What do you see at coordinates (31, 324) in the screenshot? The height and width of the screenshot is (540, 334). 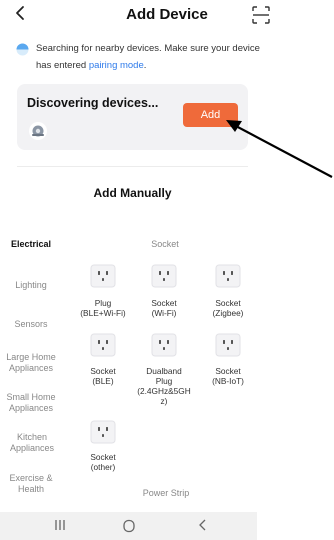 I see `category-sensors: Sensors` at bounding box center [31, 324].